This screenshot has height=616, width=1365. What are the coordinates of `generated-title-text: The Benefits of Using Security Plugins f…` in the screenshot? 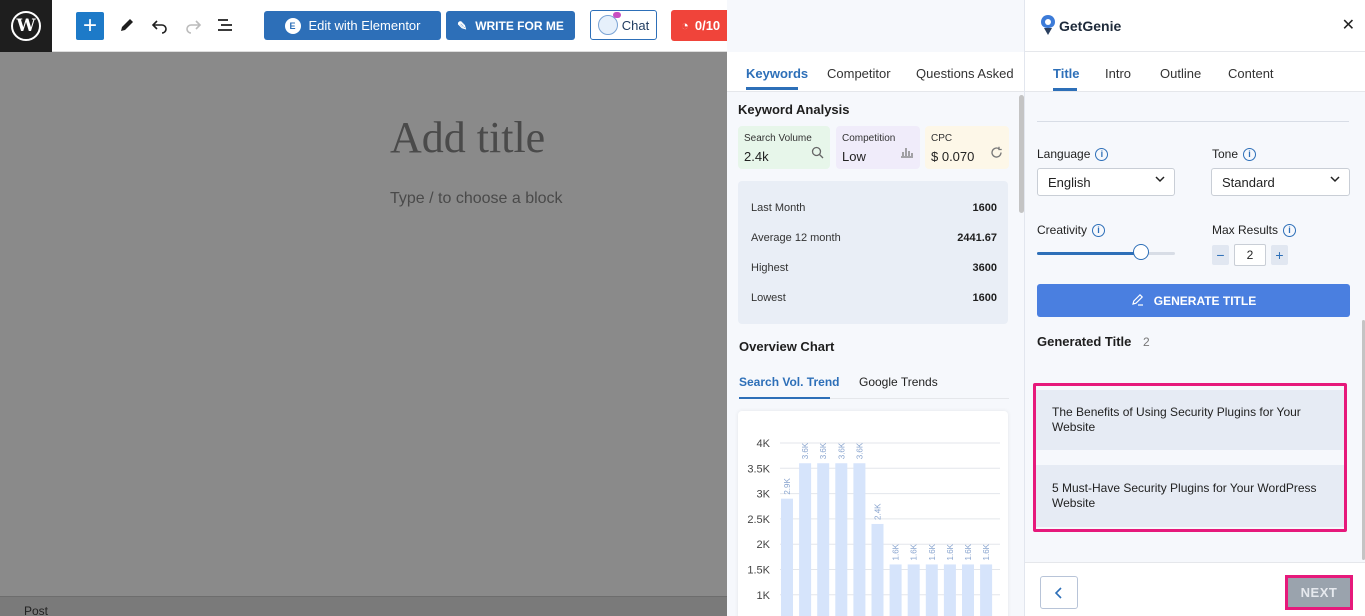 It's located at (1176, 419).